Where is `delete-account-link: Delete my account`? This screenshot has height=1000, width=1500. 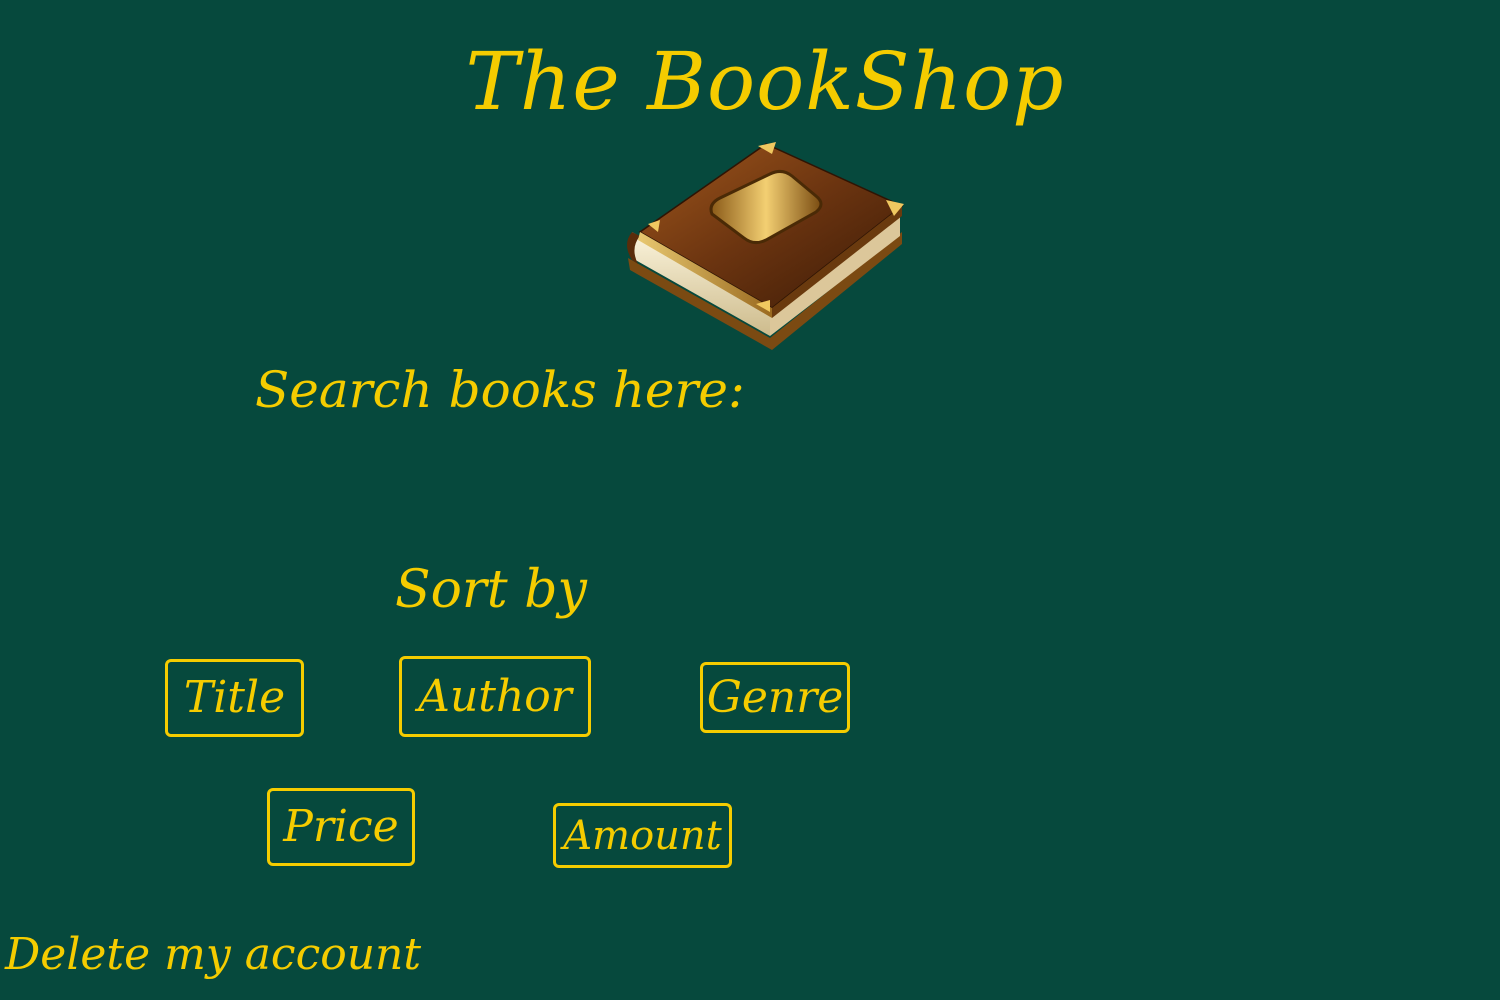
delete-account-link: Delete my account is located at coordinates (213, 955).